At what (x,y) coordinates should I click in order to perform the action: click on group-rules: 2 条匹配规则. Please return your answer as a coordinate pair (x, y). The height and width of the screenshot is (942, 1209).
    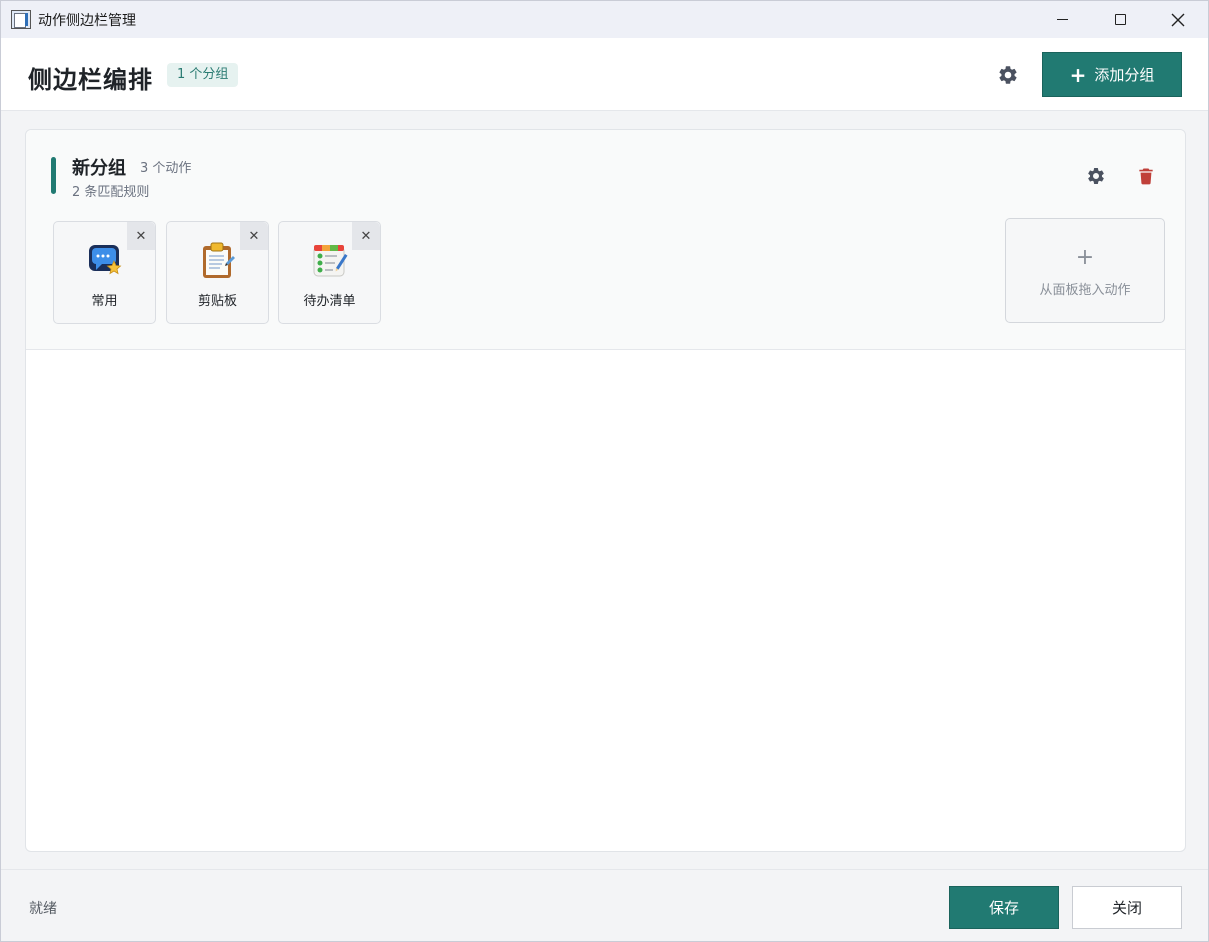
    Looking at the image, I should click on (111, 192).